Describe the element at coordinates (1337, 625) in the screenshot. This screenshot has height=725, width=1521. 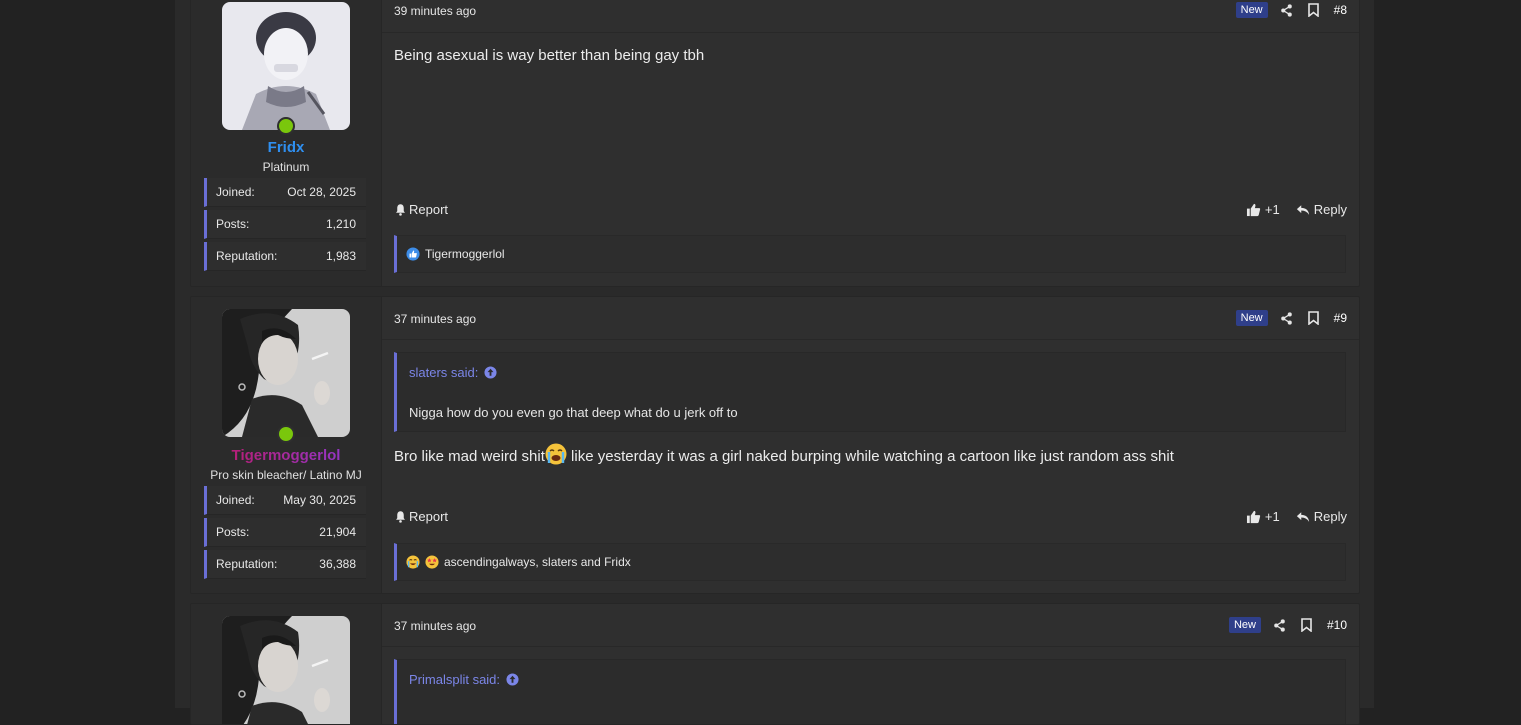
I see `post-number-link: #10` at that location.